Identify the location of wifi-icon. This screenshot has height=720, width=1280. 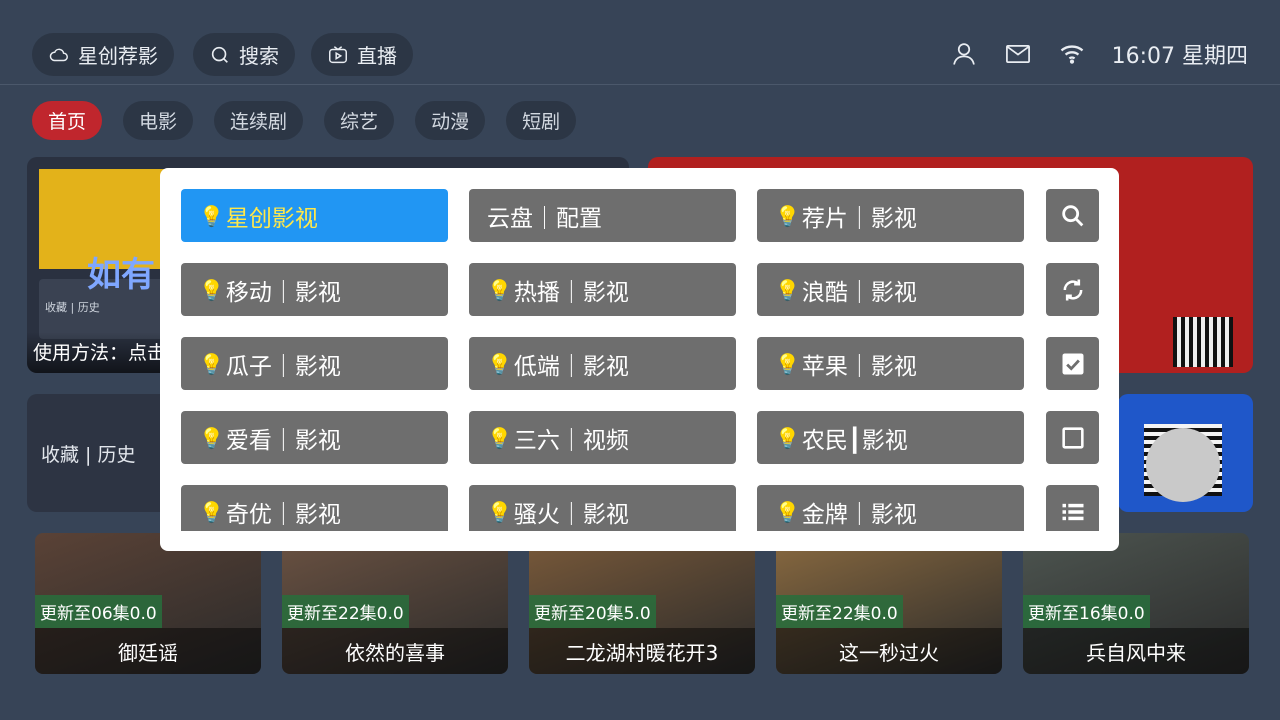
(1071, 54).